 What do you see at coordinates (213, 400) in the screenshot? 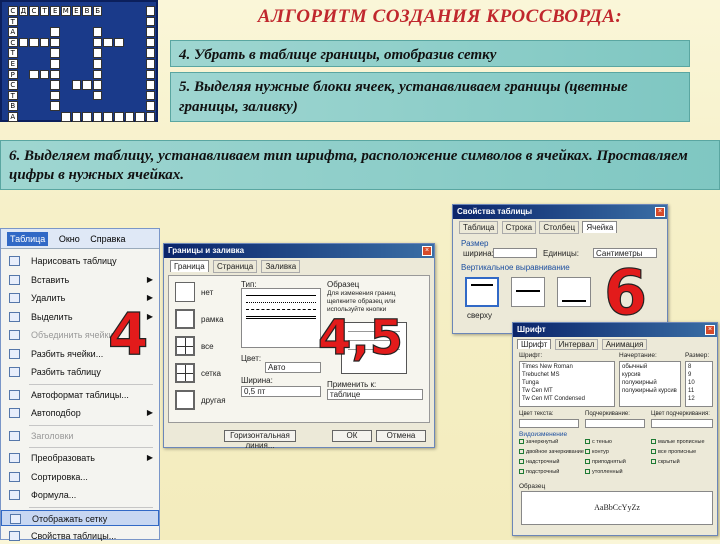
I see `border-type-label: другая` at bounding box center [213, 400].